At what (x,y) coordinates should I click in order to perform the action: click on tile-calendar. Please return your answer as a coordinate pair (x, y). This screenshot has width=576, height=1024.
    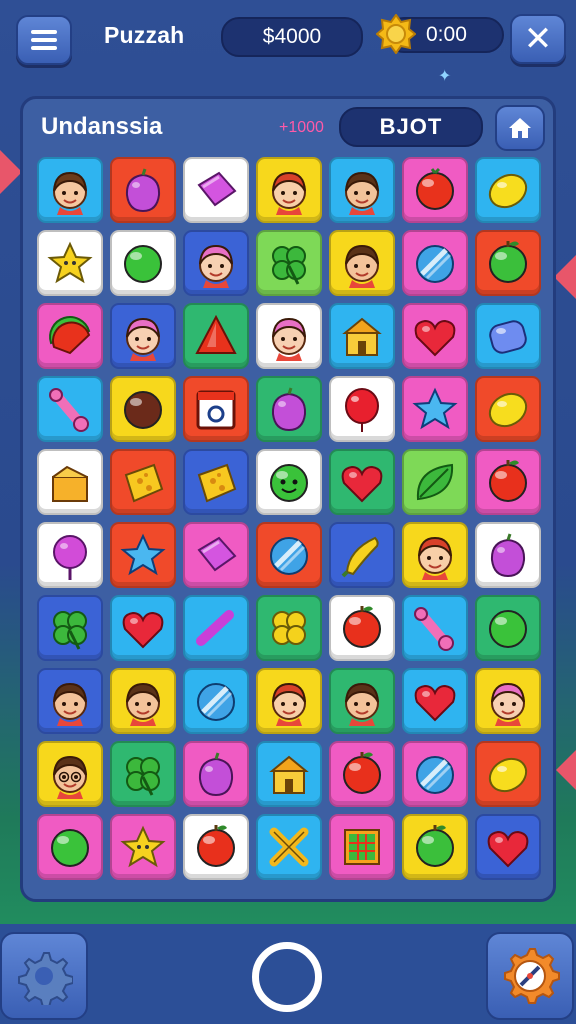
    Looking at the image, I should click on (216, 409).